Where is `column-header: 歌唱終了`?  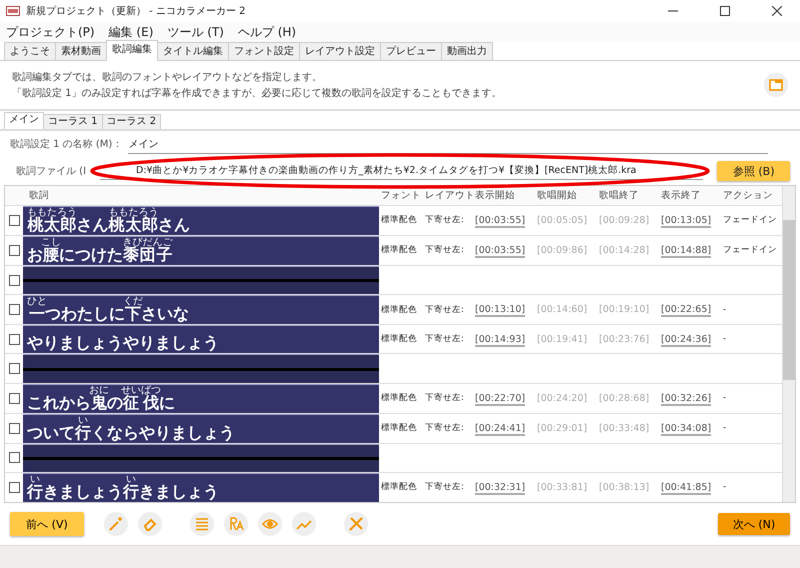 column-header: 歌唱終了 is located at coordinates (619, 195).